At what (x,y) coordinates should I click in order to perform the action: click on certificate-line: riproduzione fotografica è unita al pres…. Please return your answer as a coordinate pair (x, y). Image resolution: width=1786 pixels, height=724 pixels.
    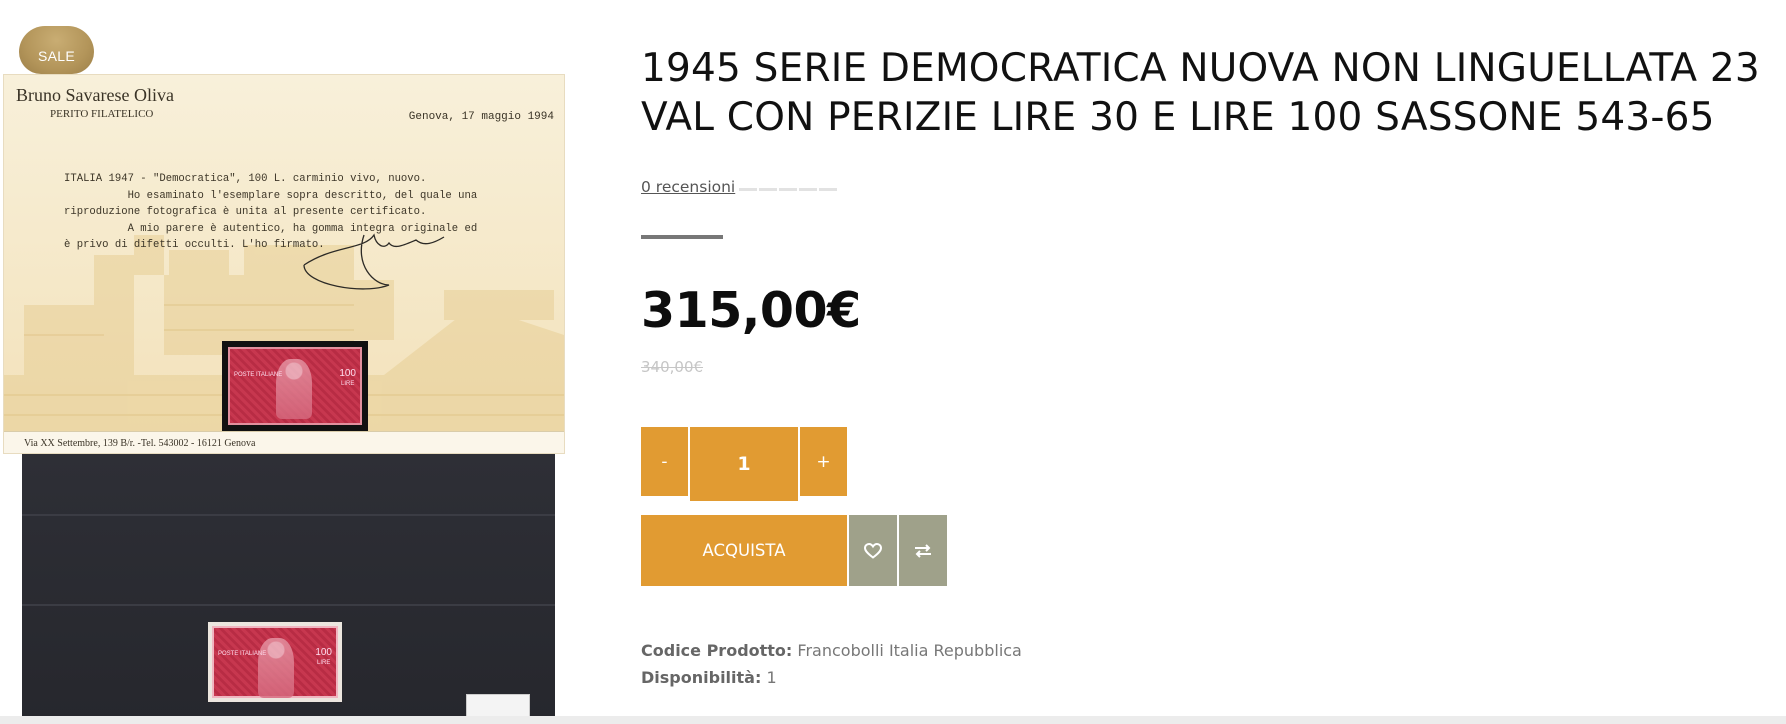
    Looking at the image, I should click on (245, 212).